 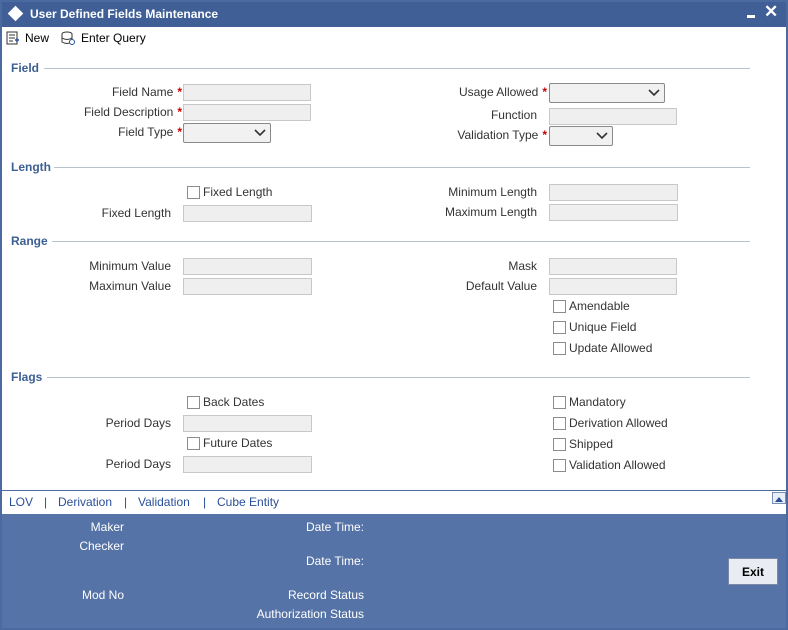 What do you see at coordinates (247, 112) in the screenshot?
I see `field-description-input` at bounding box center [247, 112].